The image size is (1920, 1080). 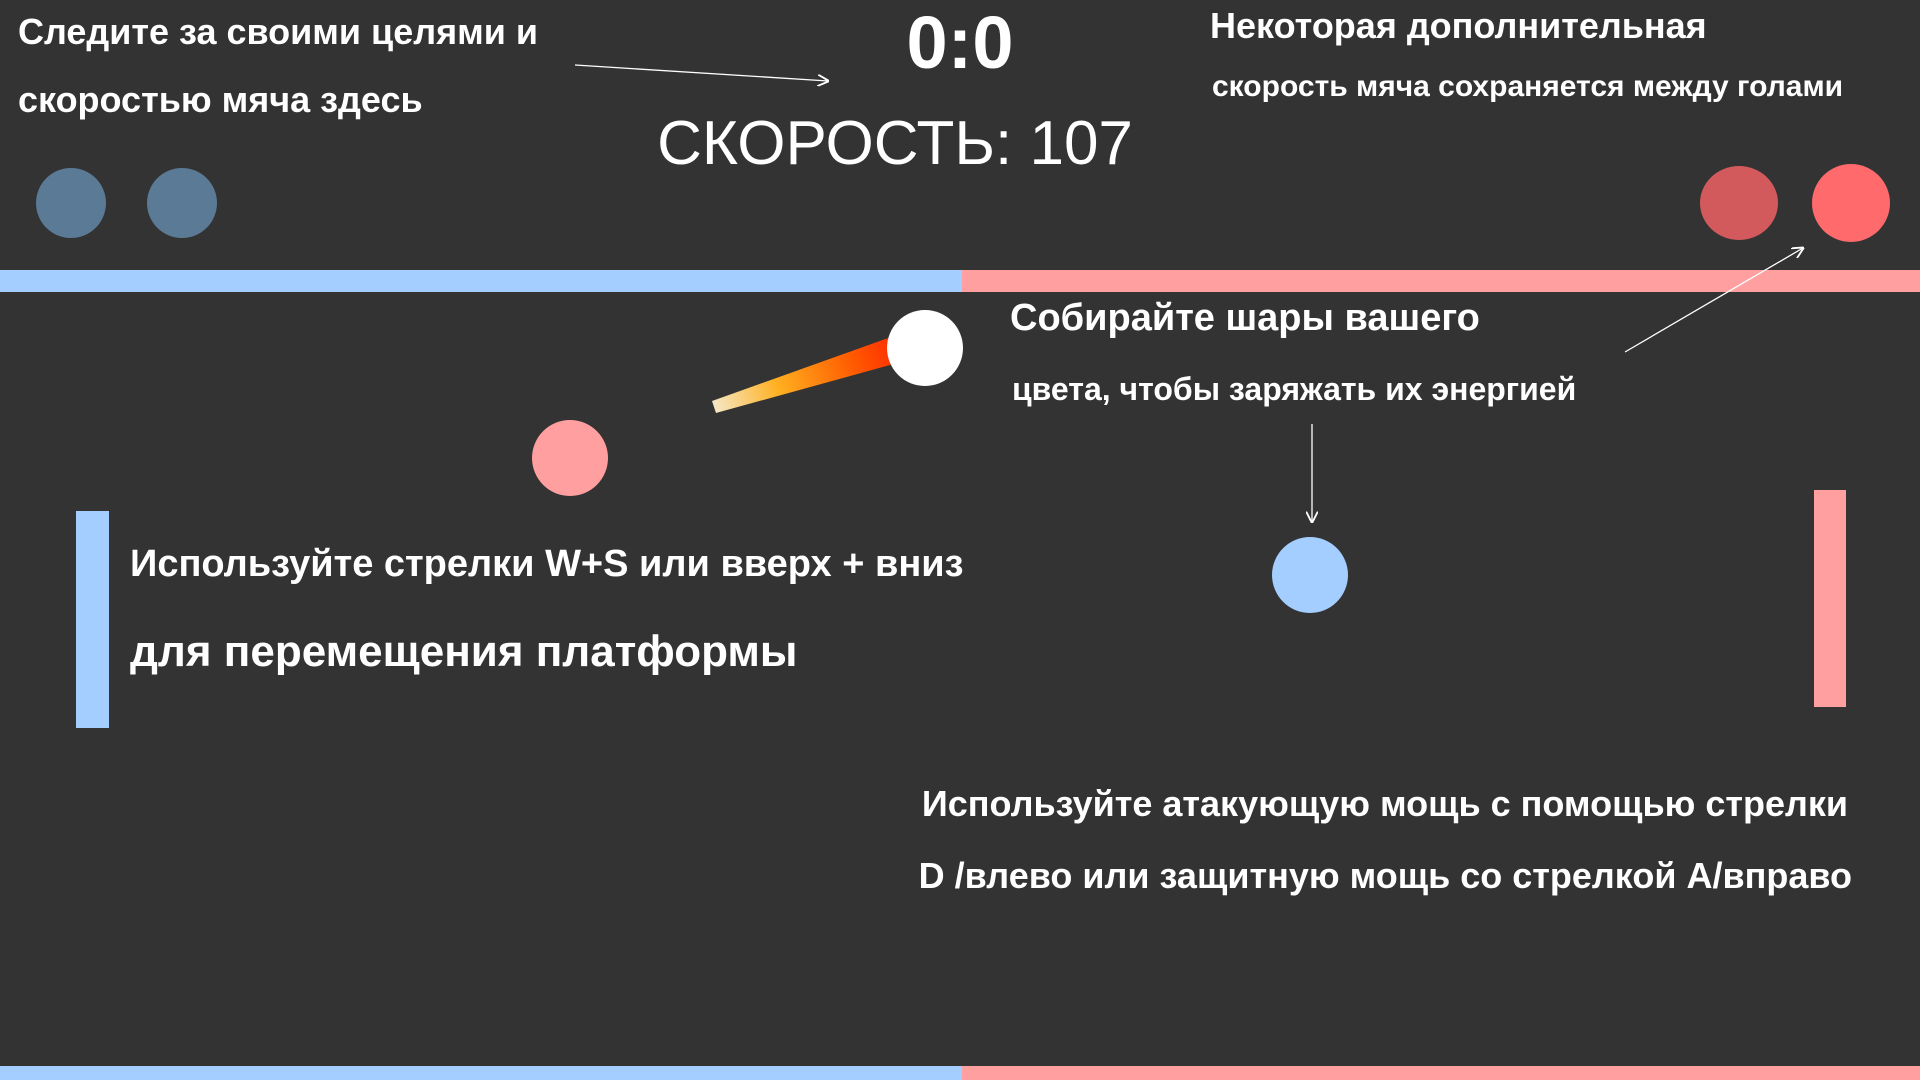 I want to click on tip-extra-speed-line2: скорость мяча сохраняется между голами, so click(x=1528, y=86).